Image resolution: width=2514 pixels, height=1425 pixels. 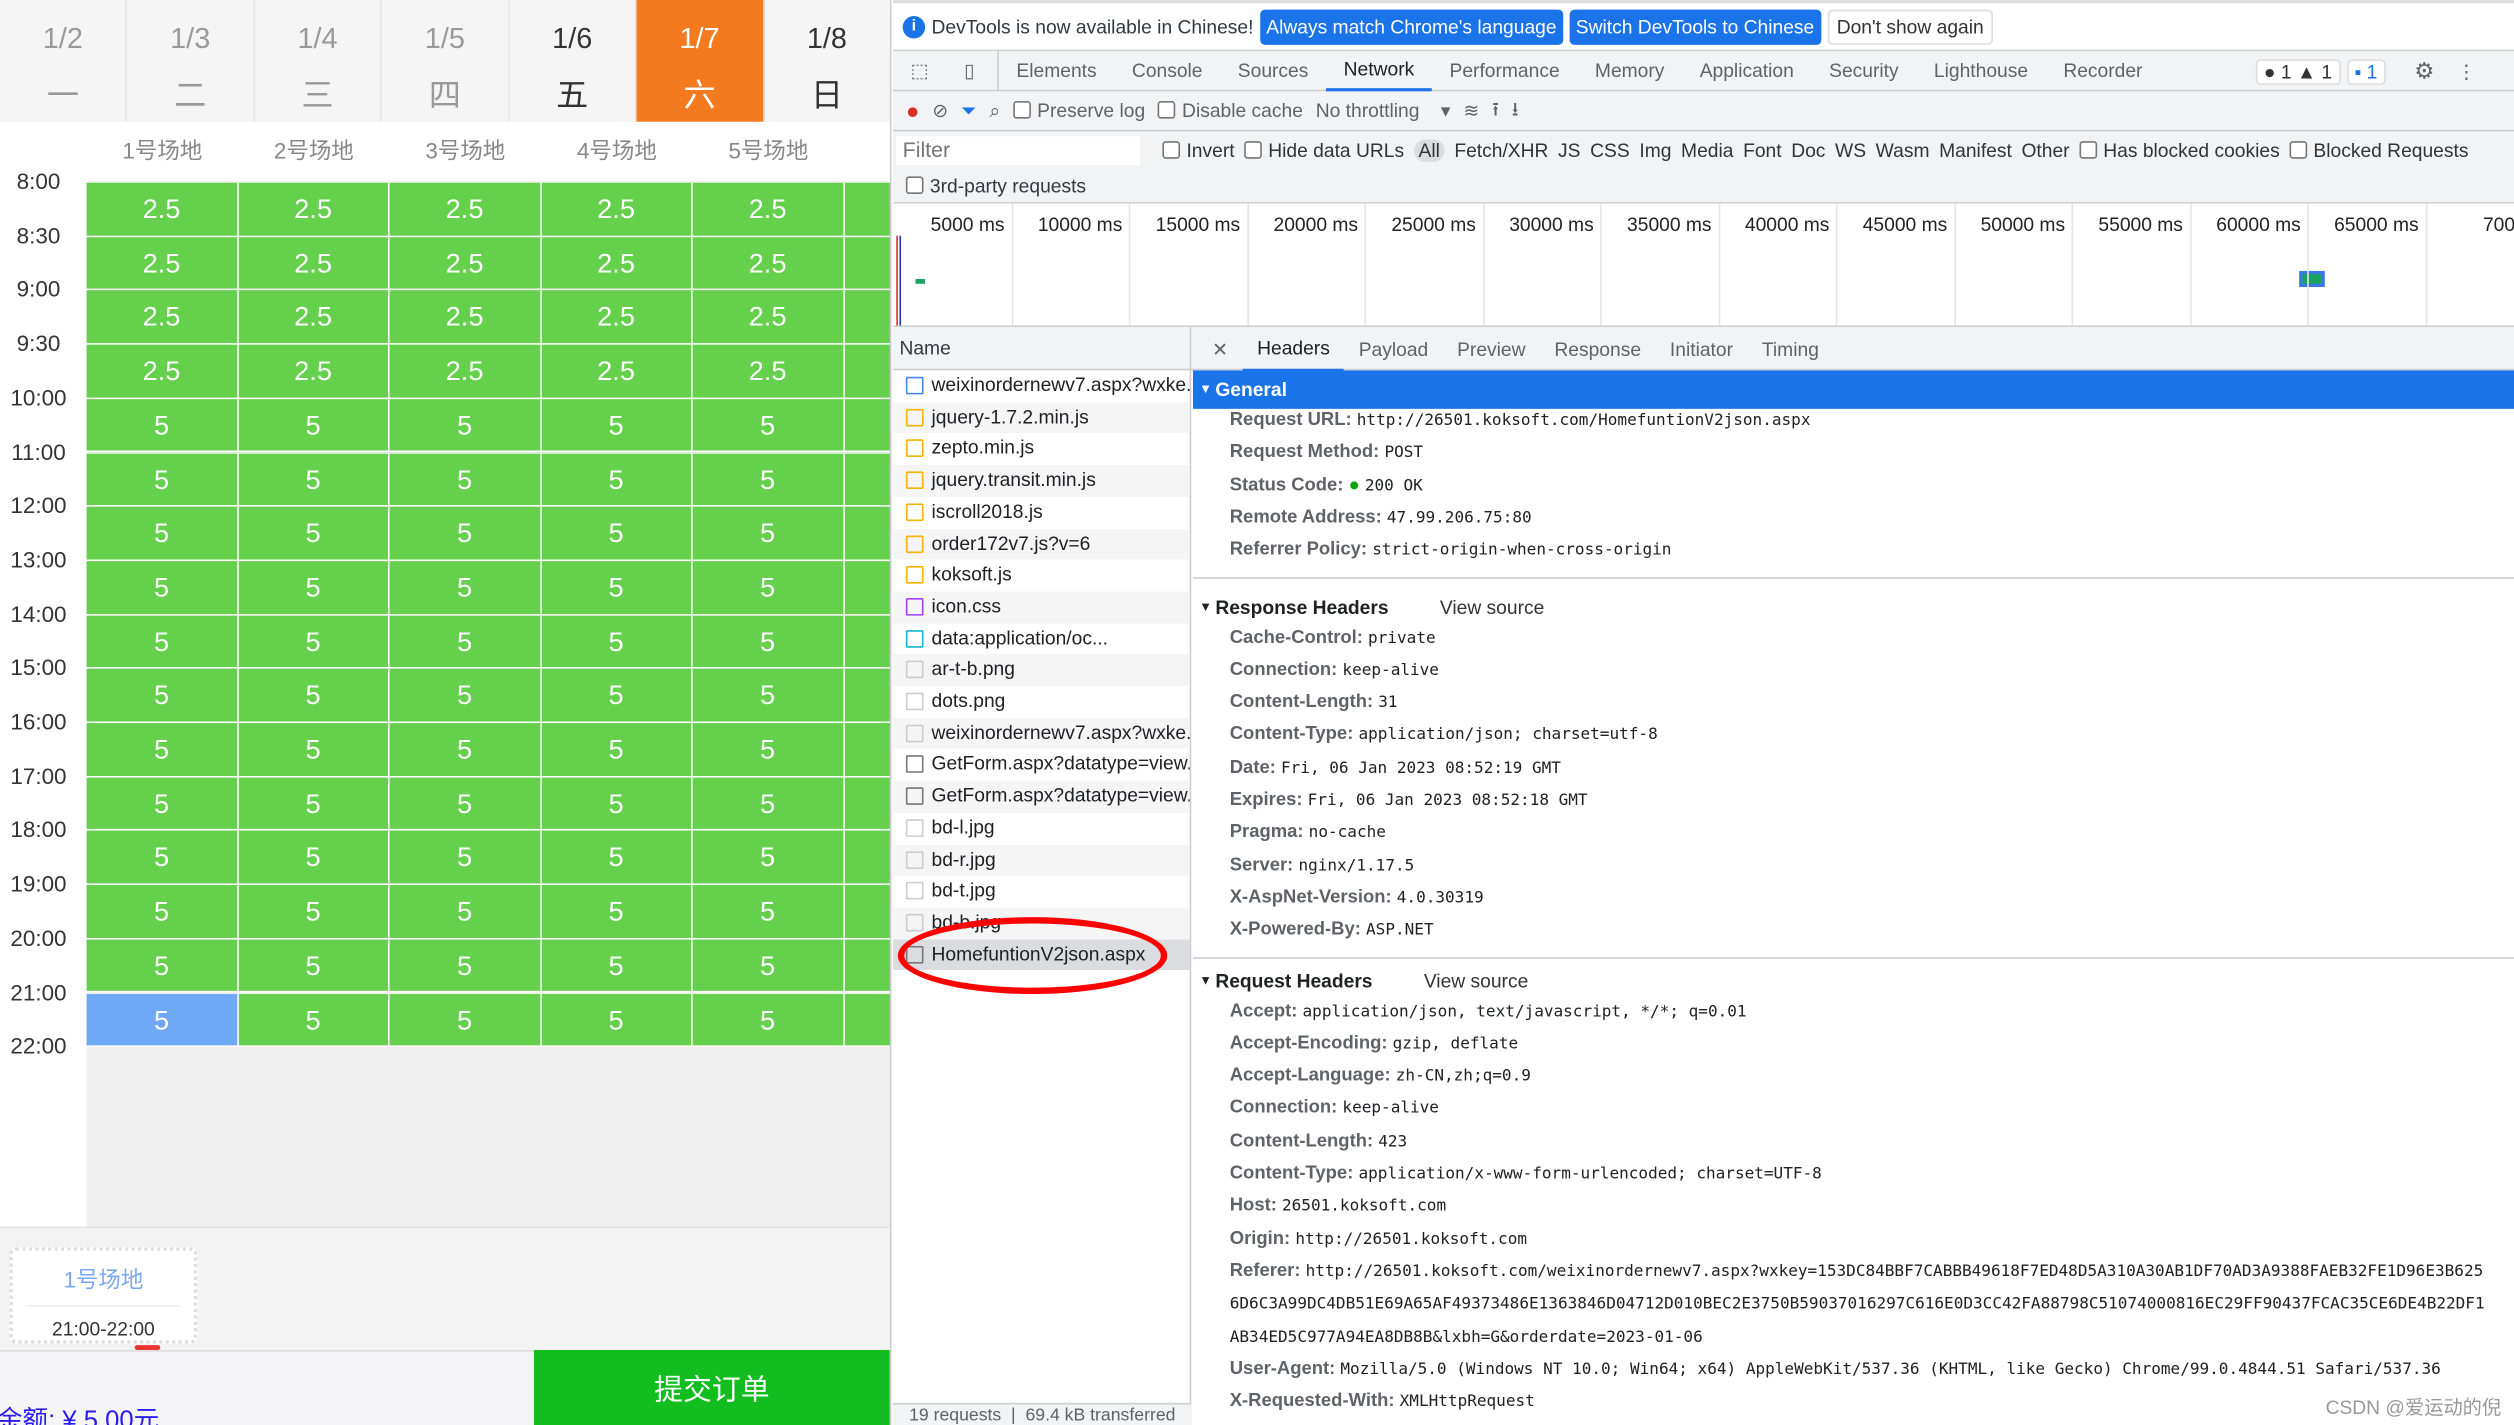 What do you see at coordinates (1041, 670) in the screenshot?
I see `request-row: ar-t-b.png` at bounding box center [1041, 670].